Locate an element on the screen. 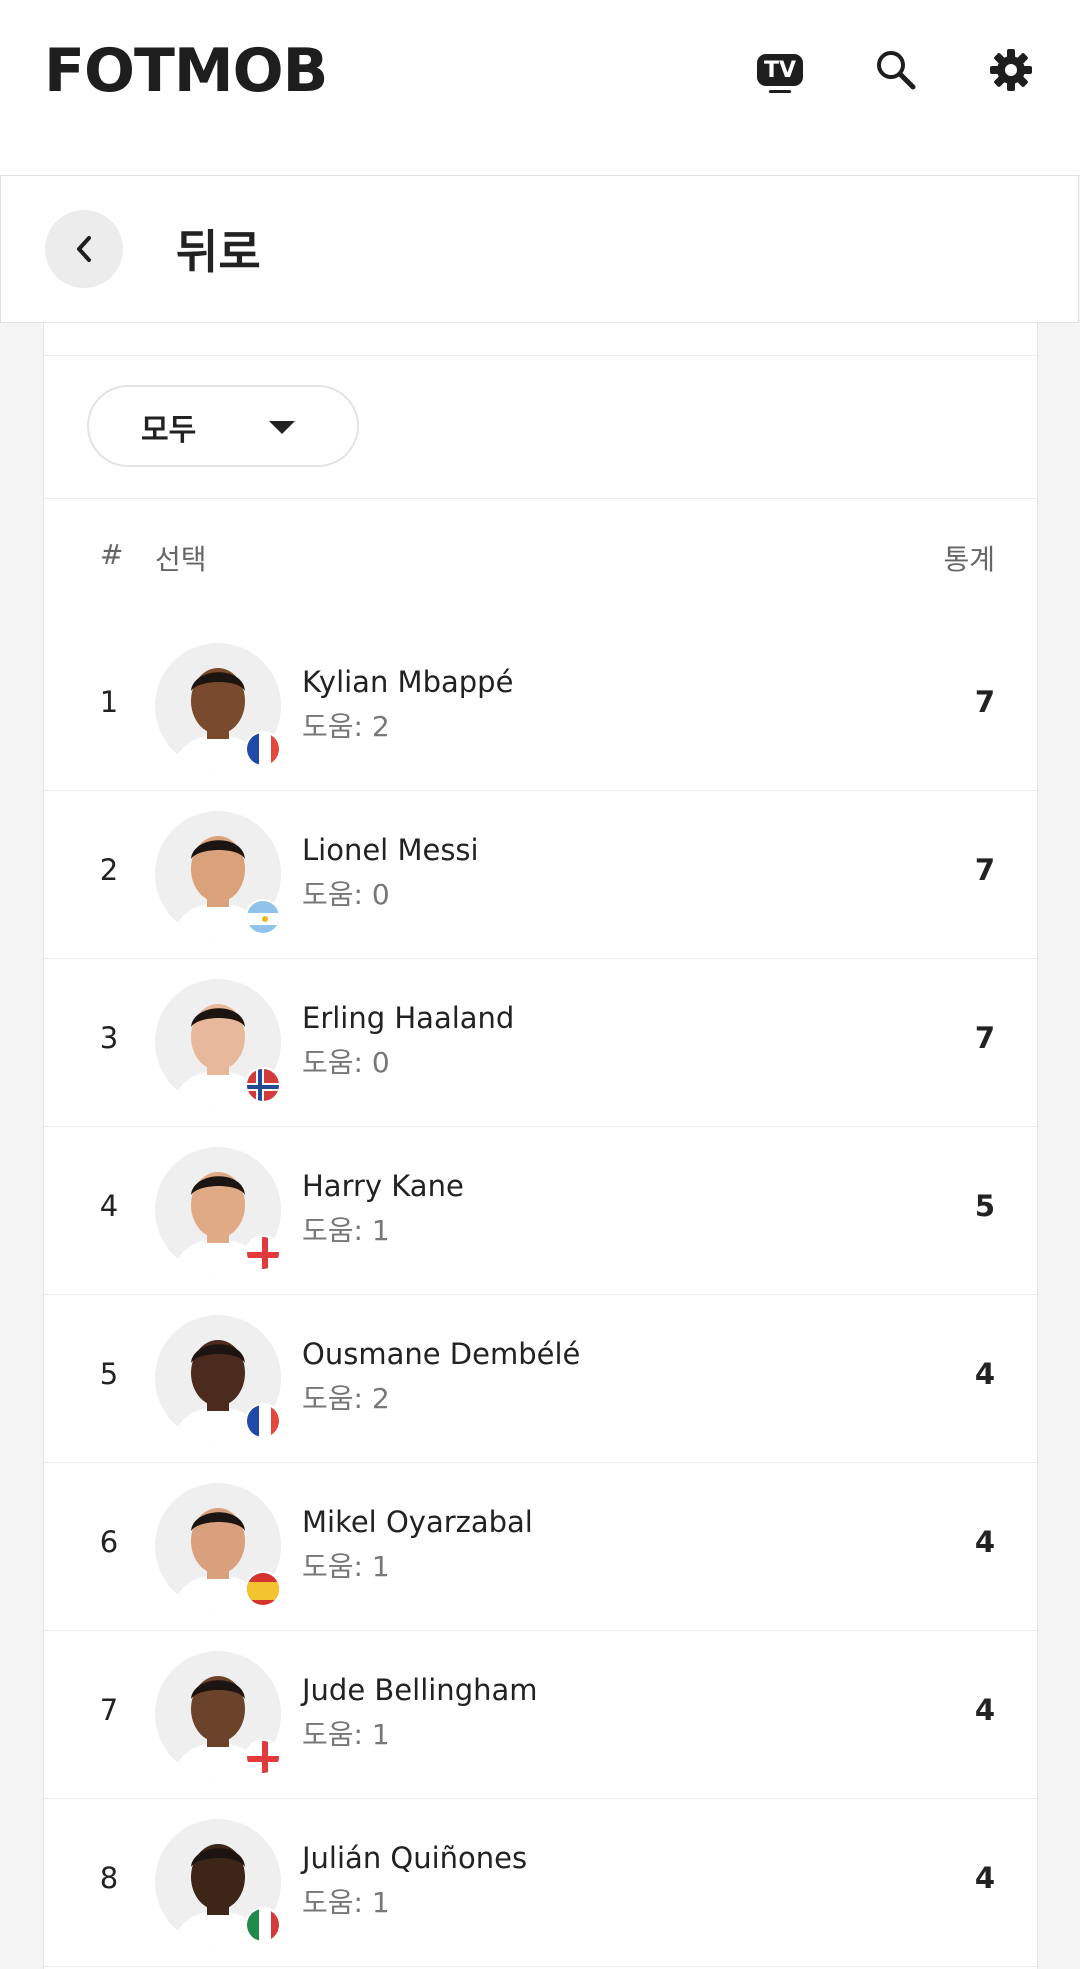  column-stat: 통계 is located at coordinates (969, 559).